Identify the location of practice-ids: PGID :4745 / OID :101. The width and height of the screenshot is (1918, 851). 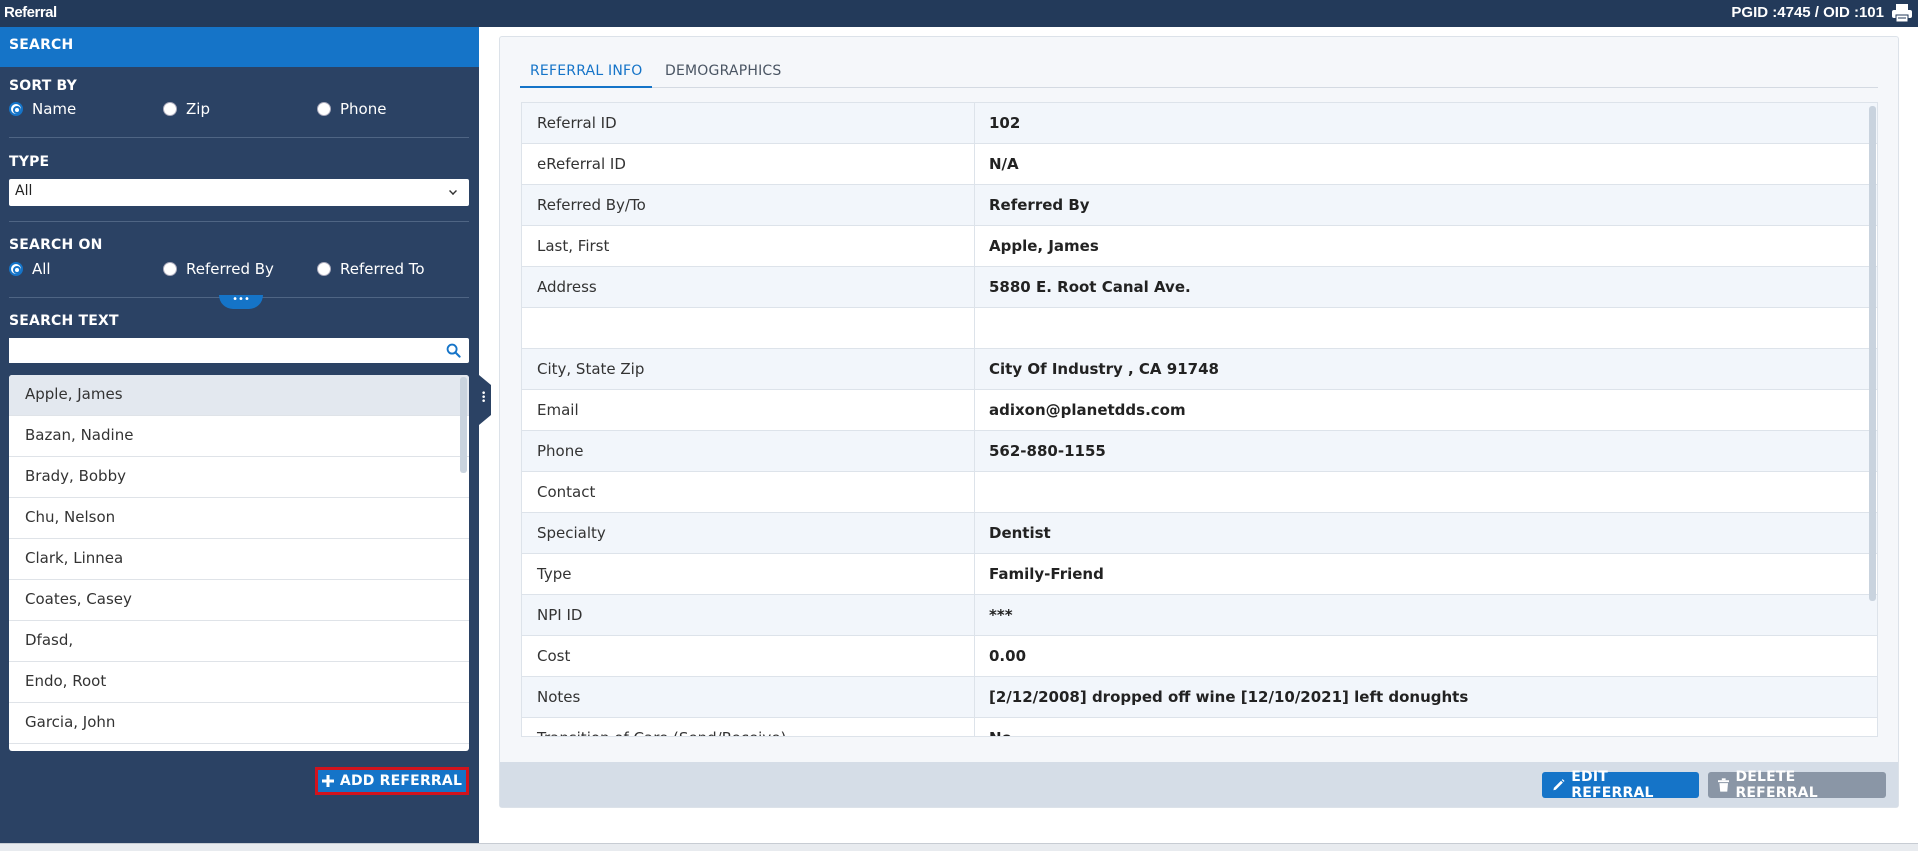
(1807, 12).